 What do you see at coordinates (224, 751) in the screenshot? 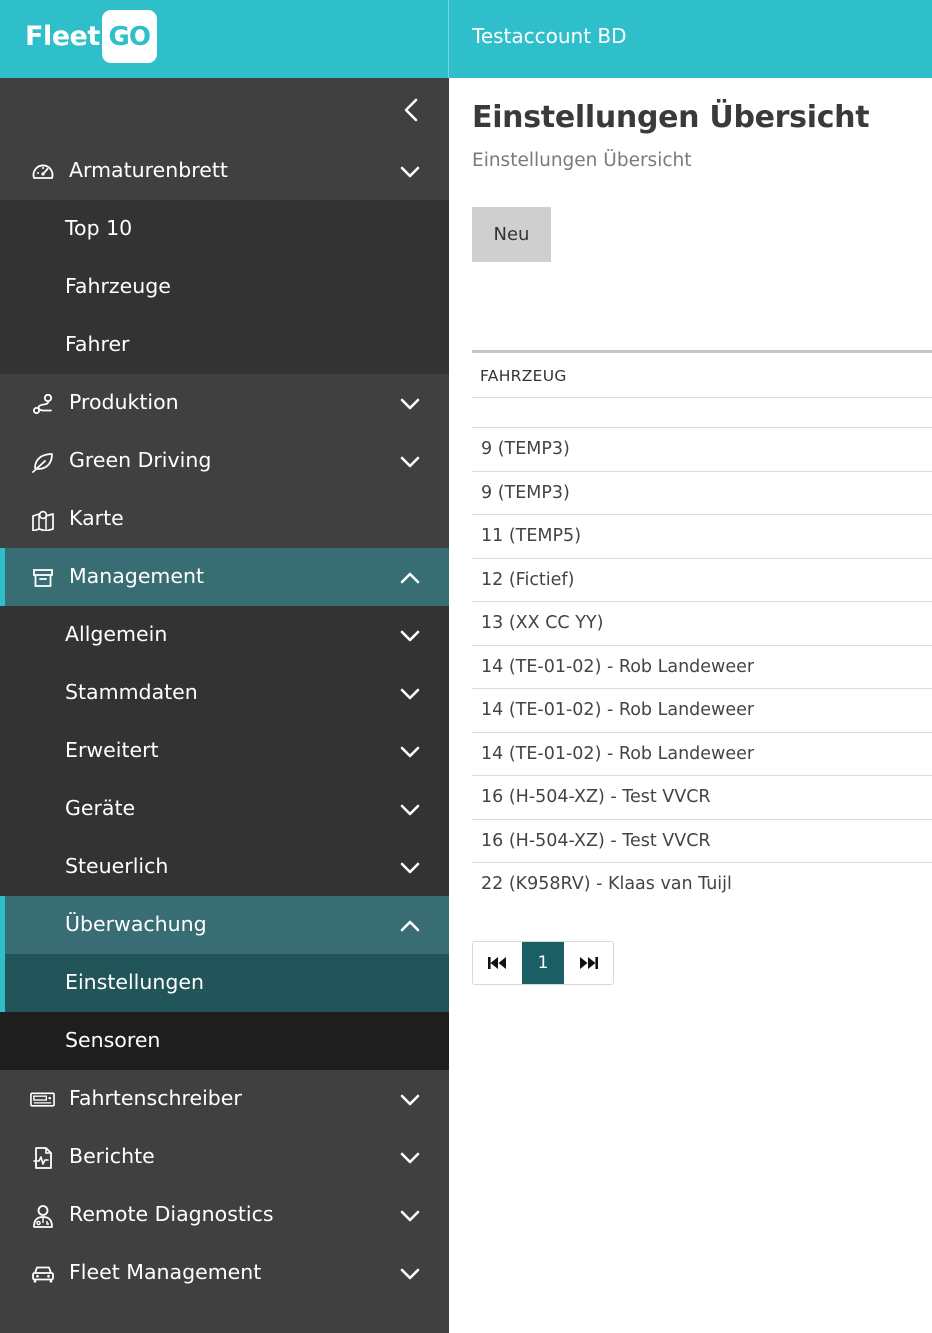
I see `sidebar-subitem-erweitert: Erweitert` at bounding box center [224, 751].